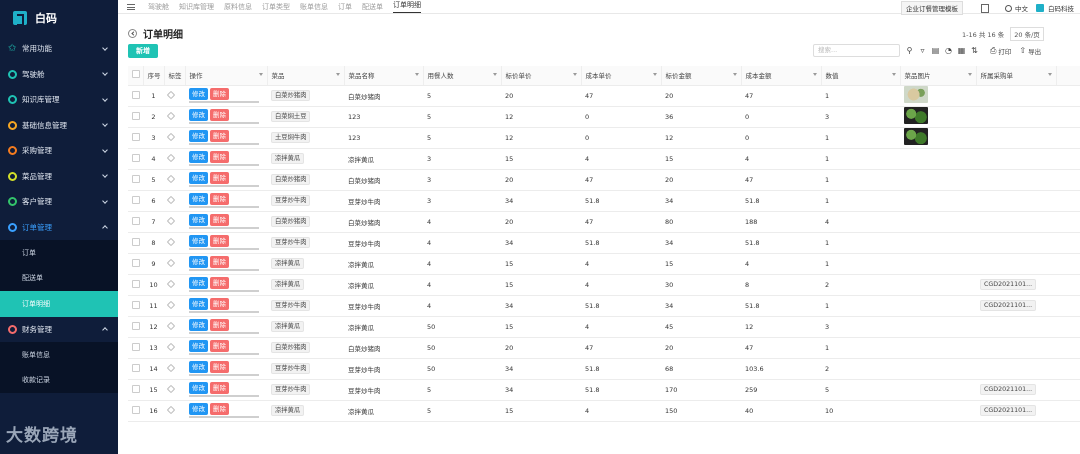 The width and height of the screenshot is (1080, 454). Describe the element at coordinates (861, 76) in the screenshot. I see `column-header: 数值` at that location.